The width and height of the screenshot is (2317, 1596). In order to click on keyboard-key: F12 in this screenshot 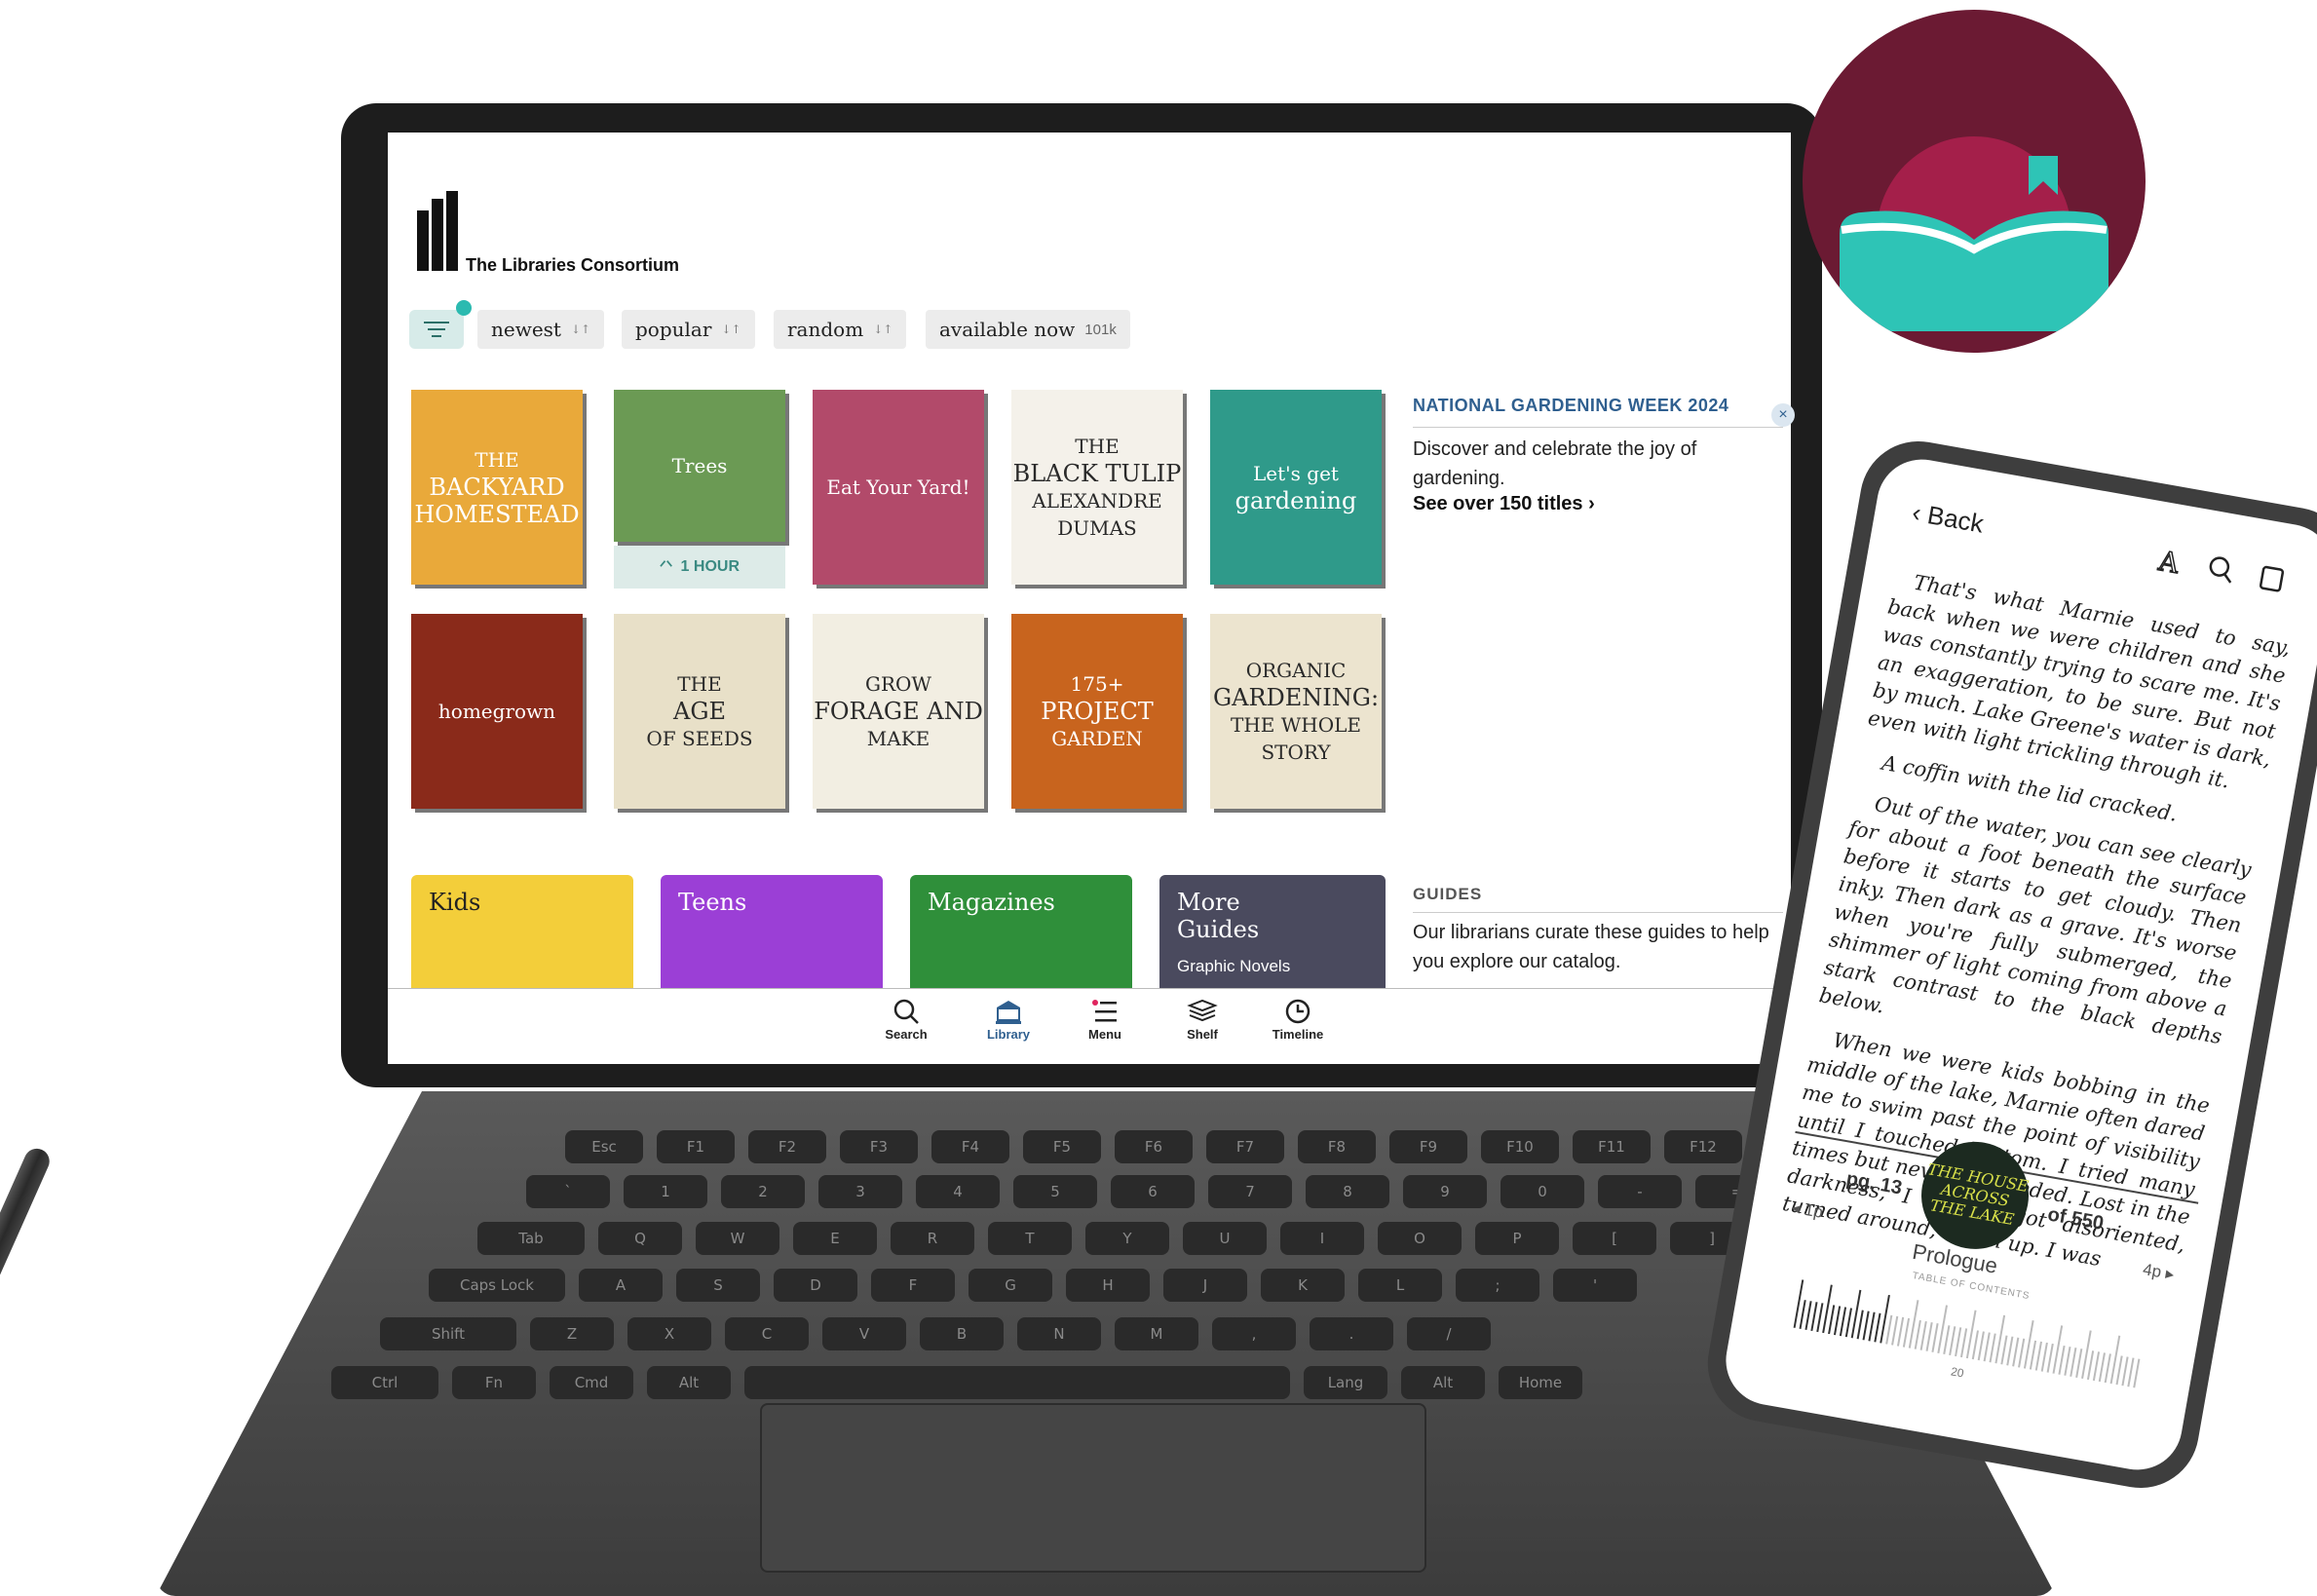, I will do `click(1703, 1146)`.